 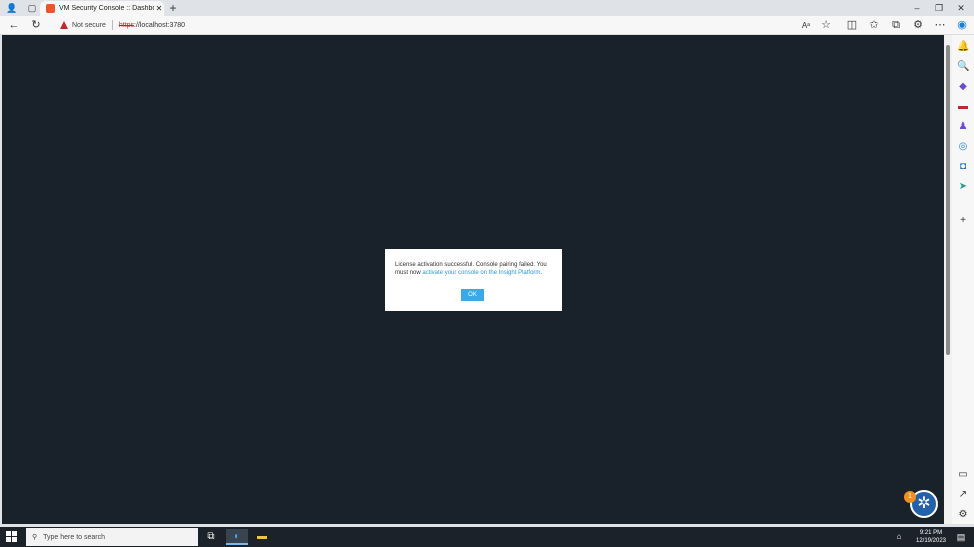 What do you see at coordinates (963, 495) in the screenshot?
I see `external-link-icon: ↗` at bounding box center [963, 495].